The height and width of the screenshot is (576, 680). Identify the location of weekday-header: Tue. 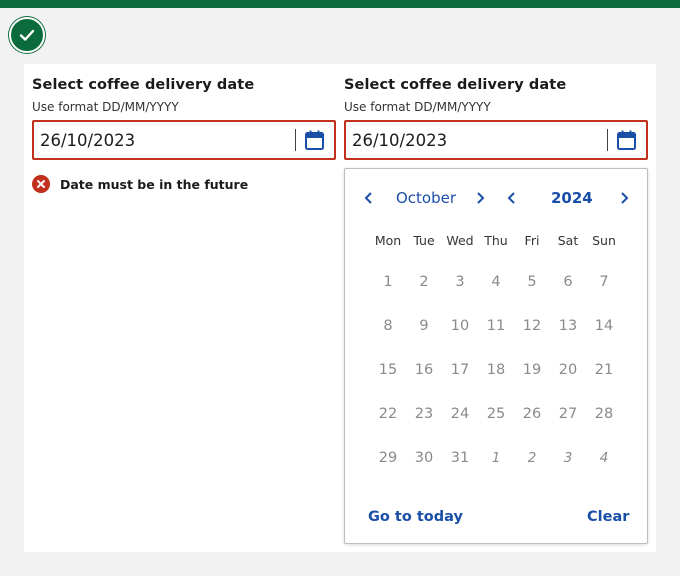
(424, 240).